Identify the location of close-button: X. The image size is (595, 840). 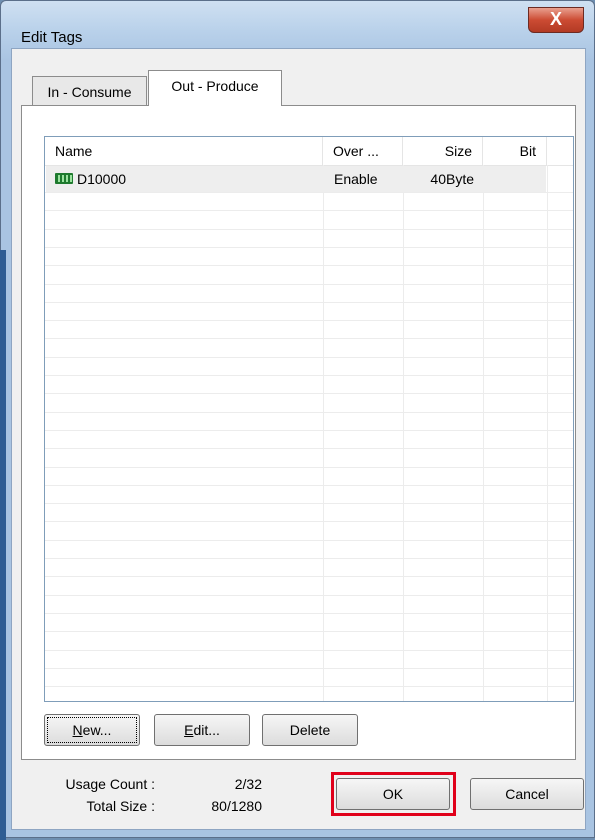
(556, 20).